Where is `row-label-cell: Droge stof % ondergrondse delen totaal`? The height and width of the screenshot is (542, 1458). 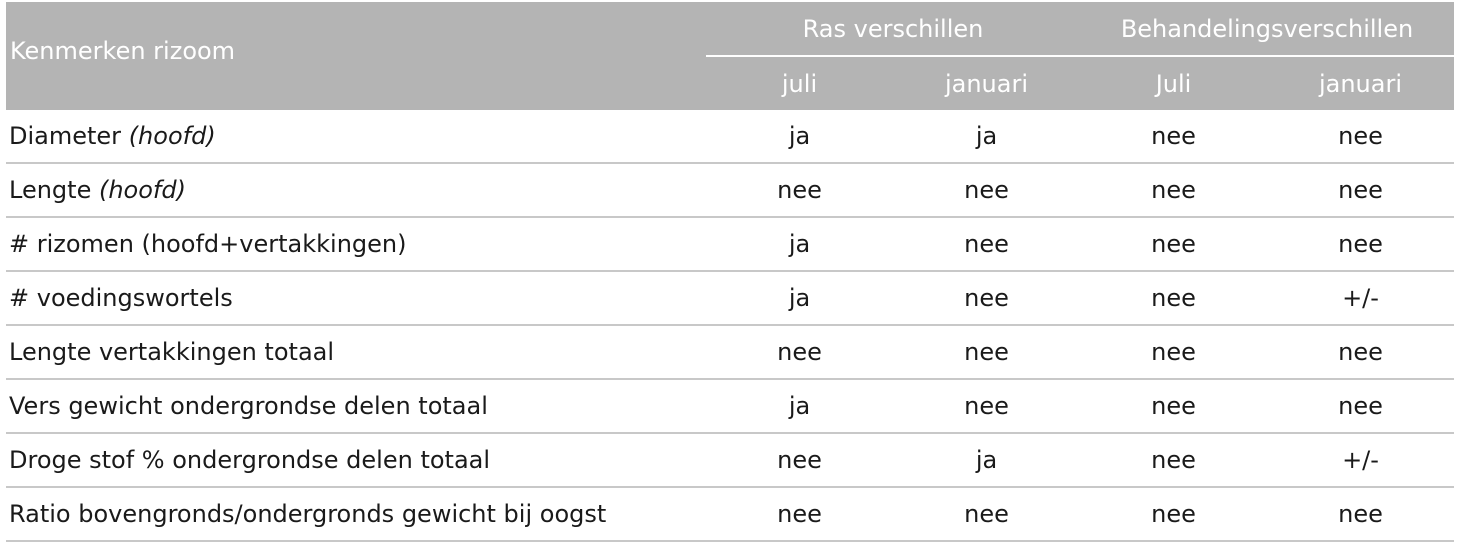
row-label-cell: Droge stof % ondergrondse delen totaal is located at coordinates (356, 460).